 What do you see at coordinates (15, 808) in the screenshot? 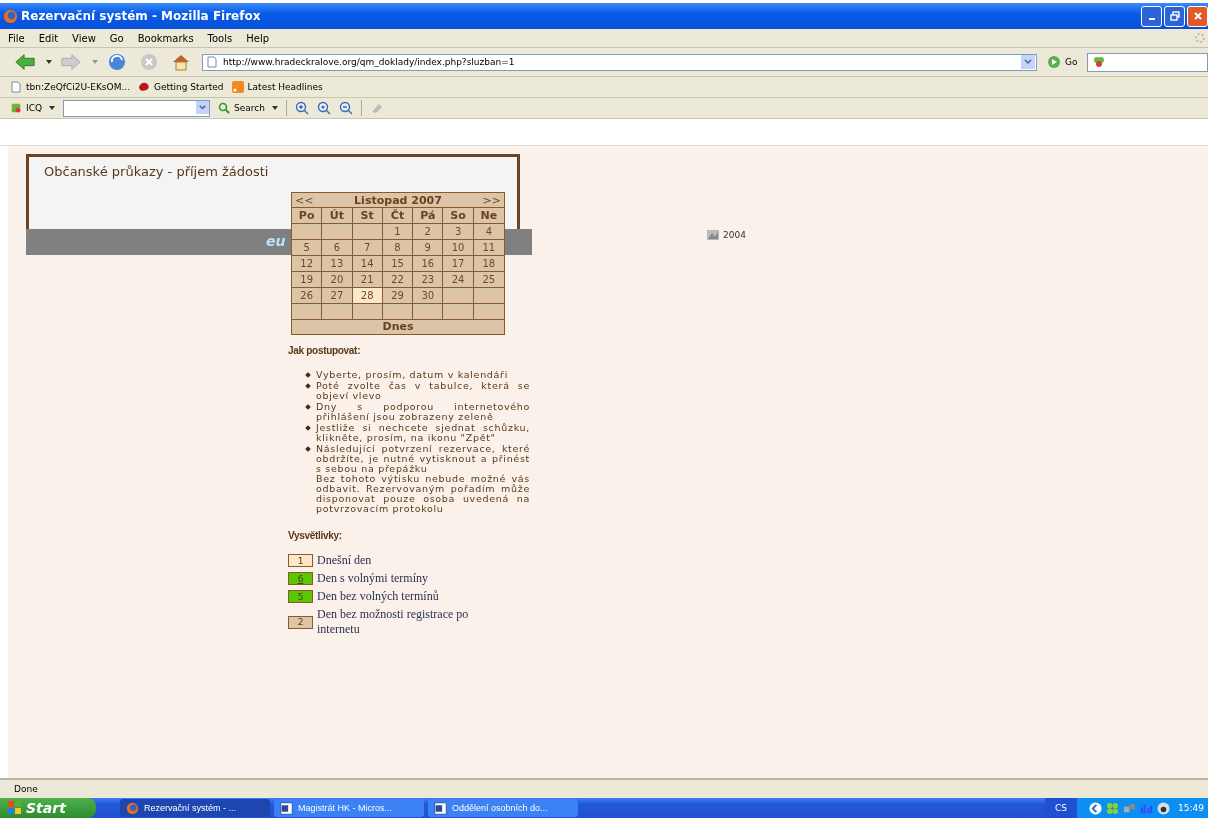
I see `windows-icon` at bounding box center [15, 808].